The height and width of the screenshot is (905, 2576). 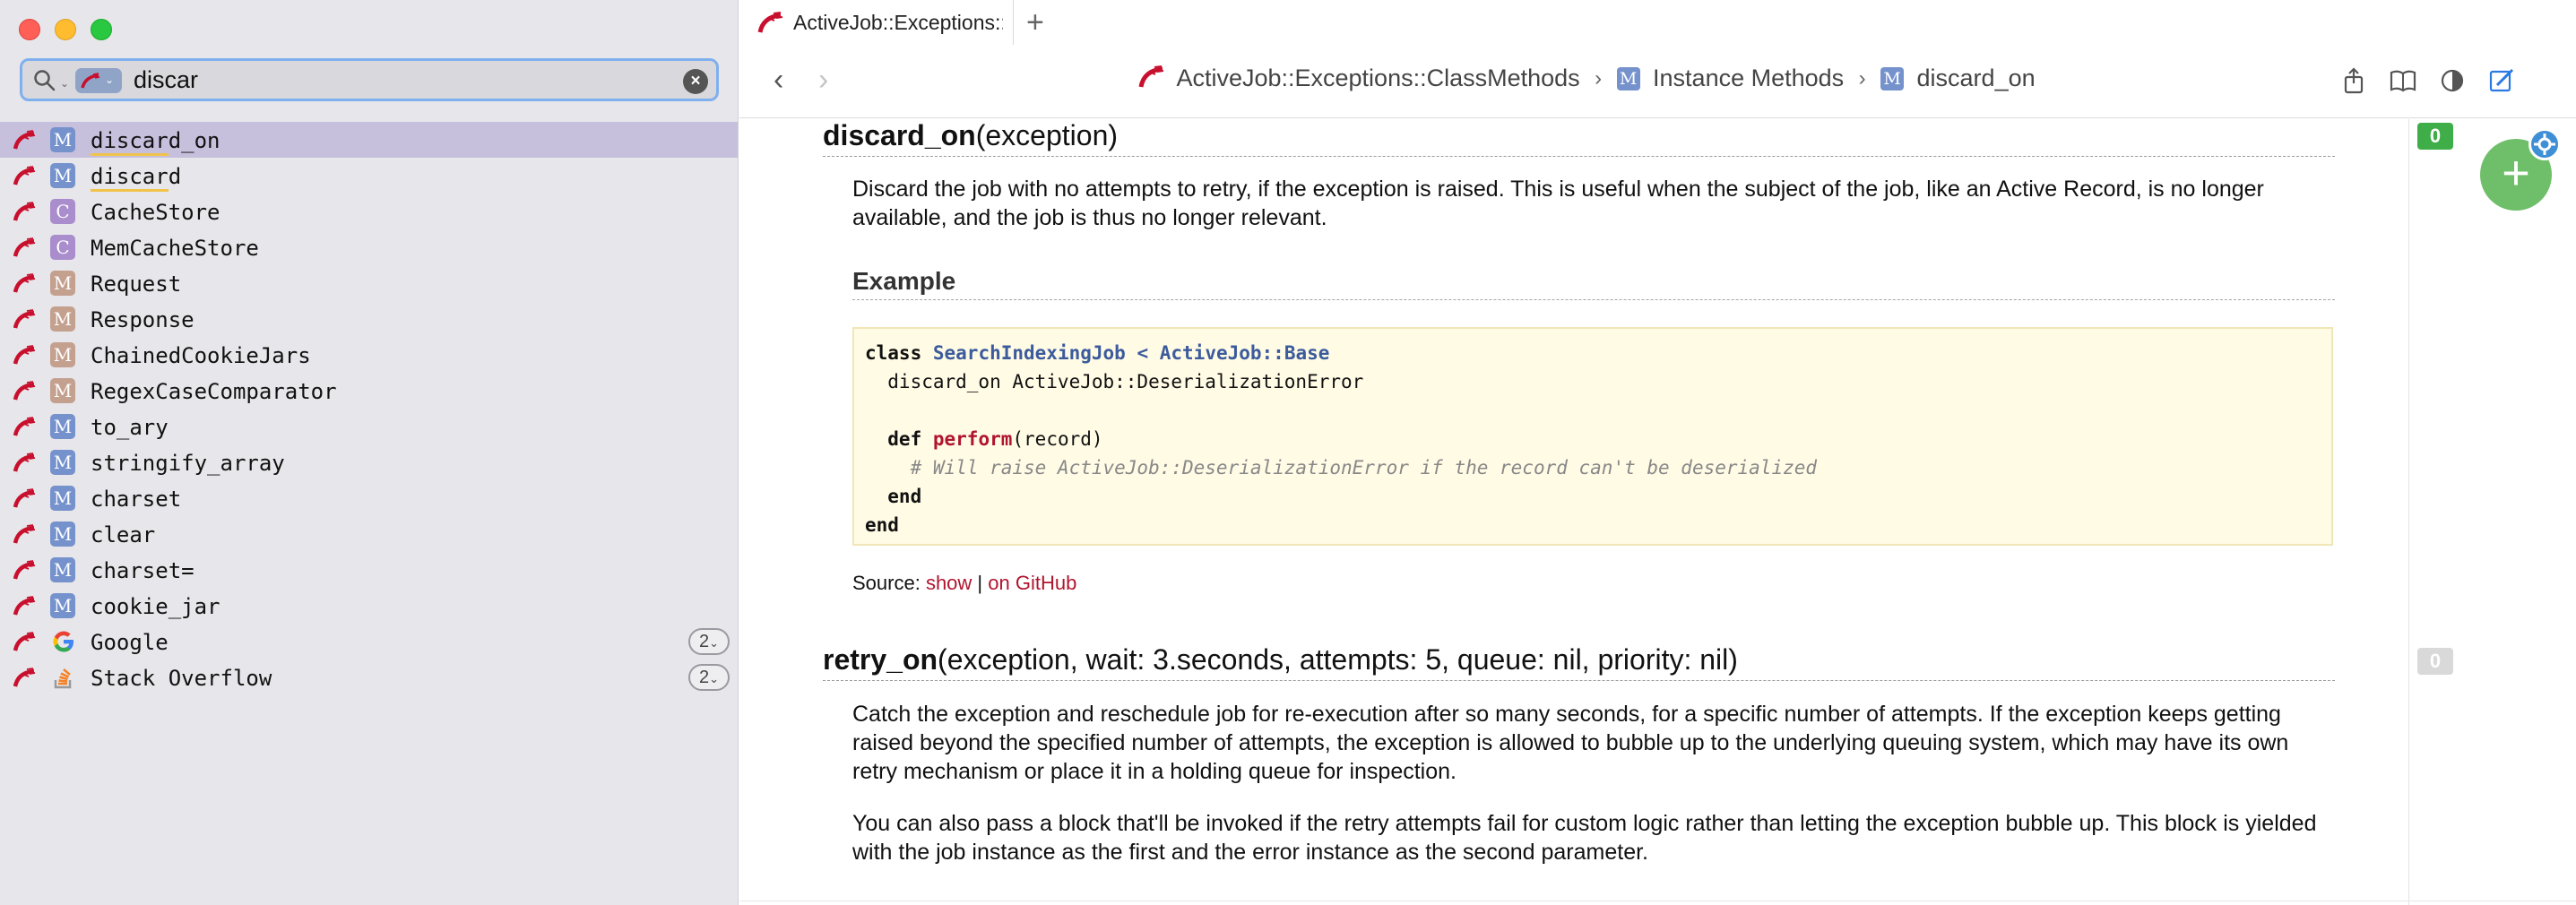 What do you see at coordinates (369, 355) in the screenshot?
I see `result-row: M ChainedCookieJars` at bounding box center [369, 355].